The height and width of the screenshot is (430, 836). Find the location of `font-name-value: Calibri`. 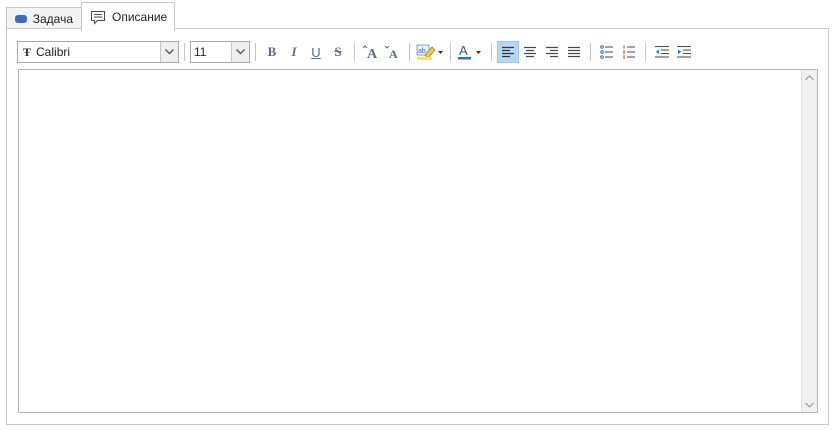

font-name-value: Calibri is located at coordinates (53, 52).